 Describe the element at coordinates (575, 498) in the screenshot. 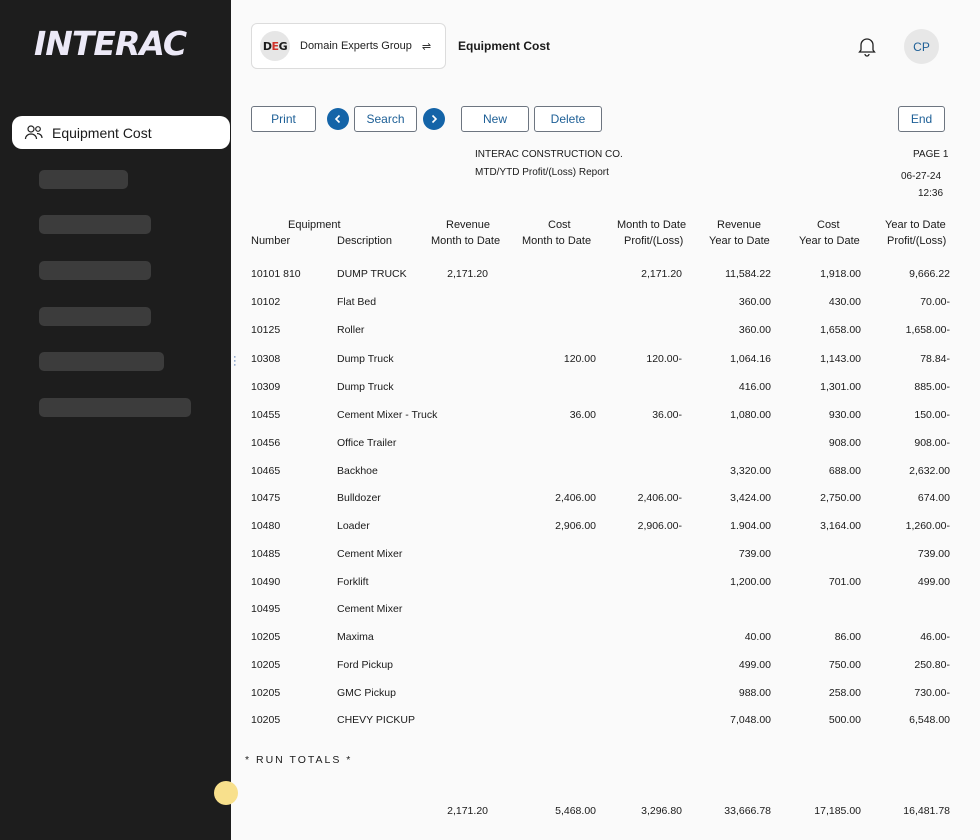

I see `table-cell-cost-mtd: 2,406.00` at that location.